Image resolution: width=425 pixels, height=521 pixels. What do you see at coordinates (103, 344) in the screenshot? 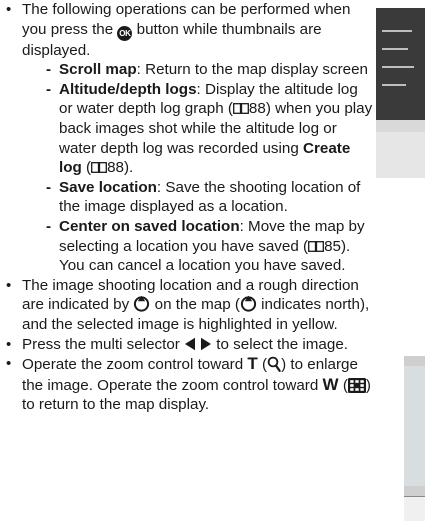
I see `bullet-text: Press the multi selector` at bounding box center [103, 344].